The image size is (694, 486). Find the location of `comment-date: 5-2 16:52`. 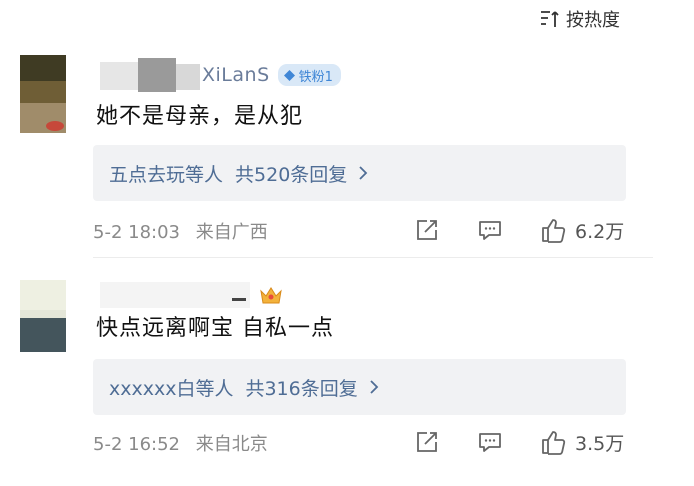

comment-date: 5-2 16:52 is located at coordinates (136, 444).